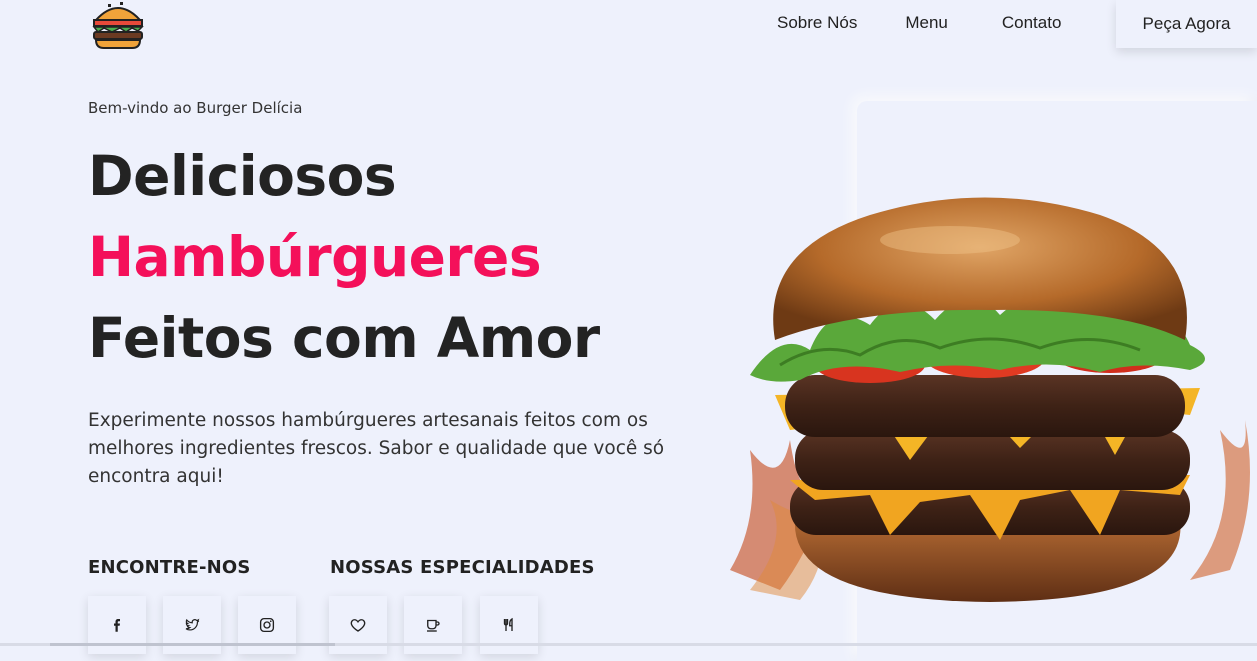 Image resolution: width=1257 pixels, height=661 pixels. I want to click on top-navbar: Sobre Nós Menu Contato Peça Agora, so click(628, 25).